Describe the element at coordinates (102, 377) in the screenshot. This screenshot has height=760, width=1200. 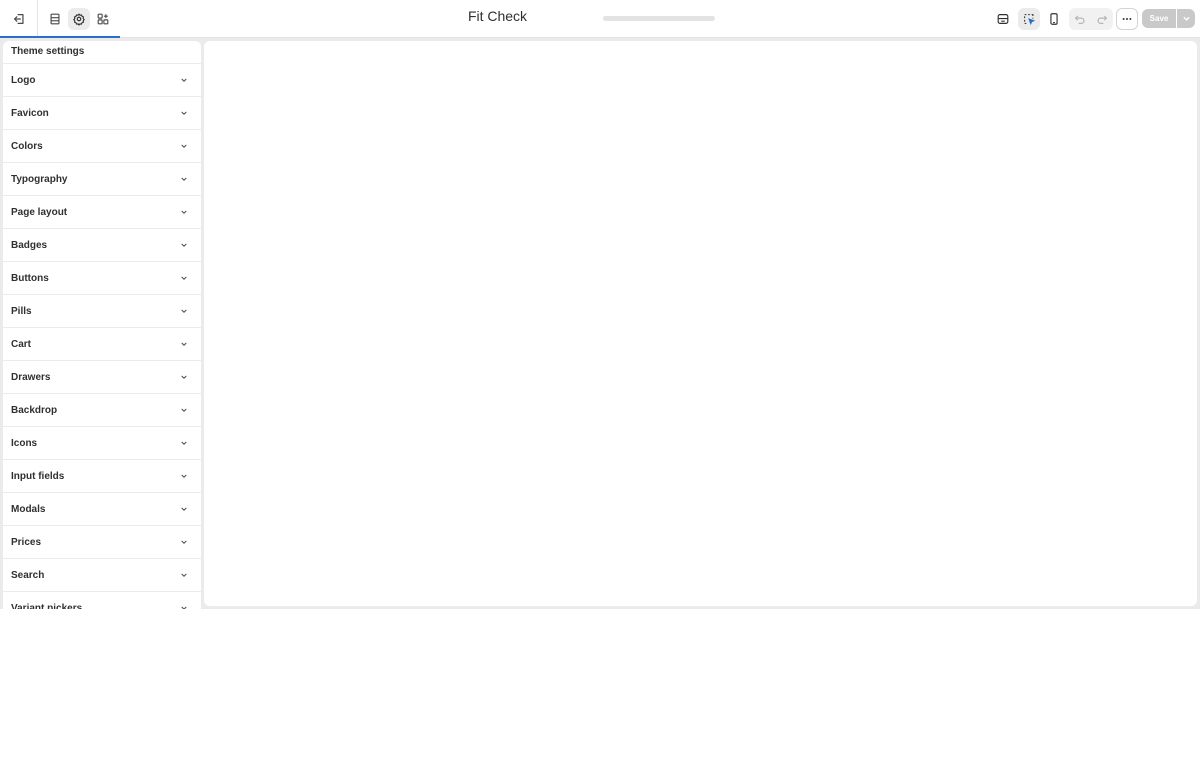
I see `settings-section-drawers: Drawers` at that location.